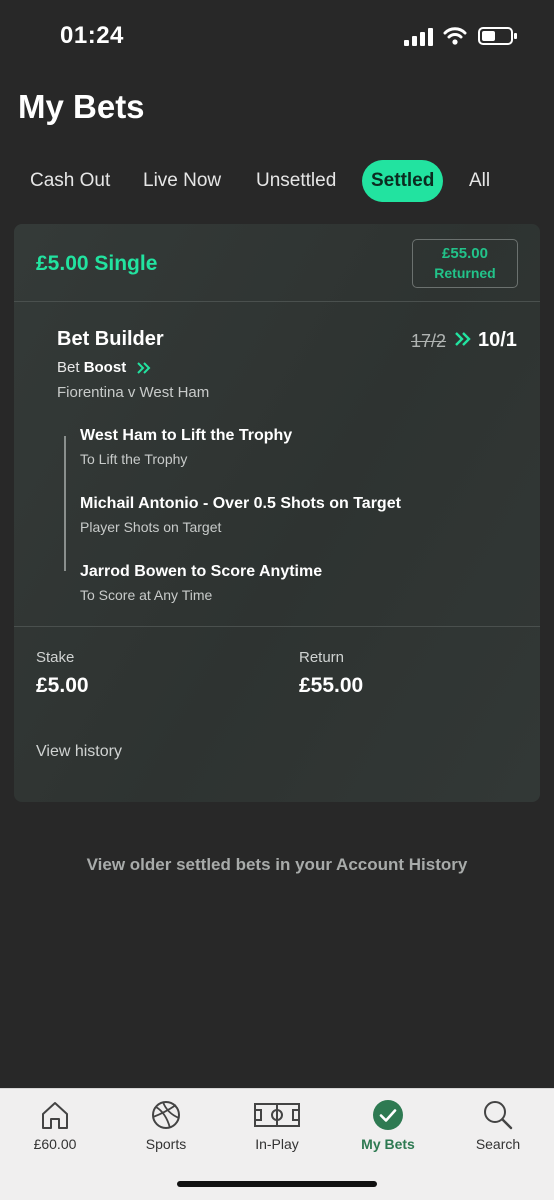 The image size is (554, 1200). What do you see at coordinates (277, 626) in the screenshot?
I see `card-divider` at bounding box center [277, 626].